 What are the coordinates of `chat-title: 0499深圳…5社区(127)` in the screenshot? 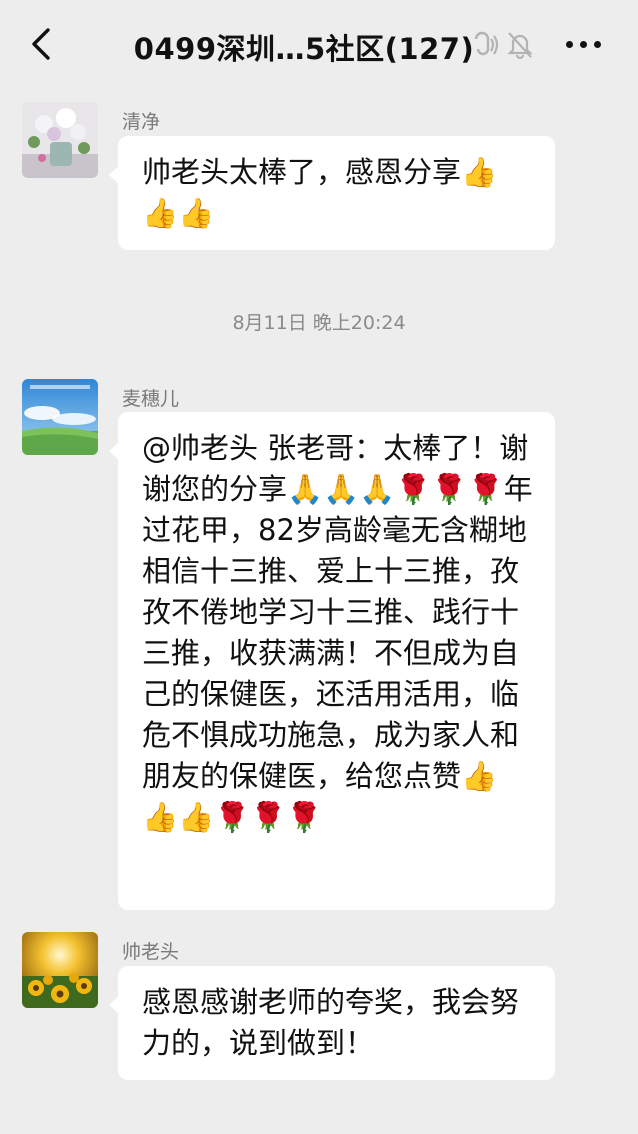 It's located at (319, 47).